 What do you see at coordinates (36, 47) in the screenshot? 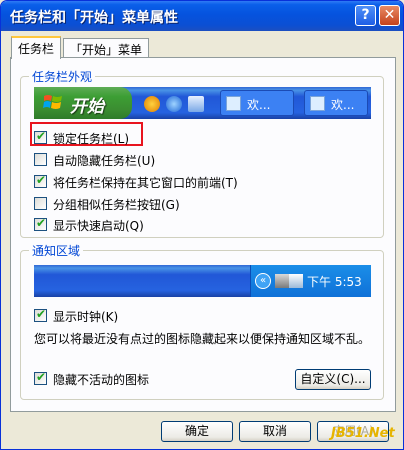
I see `tab-taskbar: 任务栏` at bounding box center [36, 47].